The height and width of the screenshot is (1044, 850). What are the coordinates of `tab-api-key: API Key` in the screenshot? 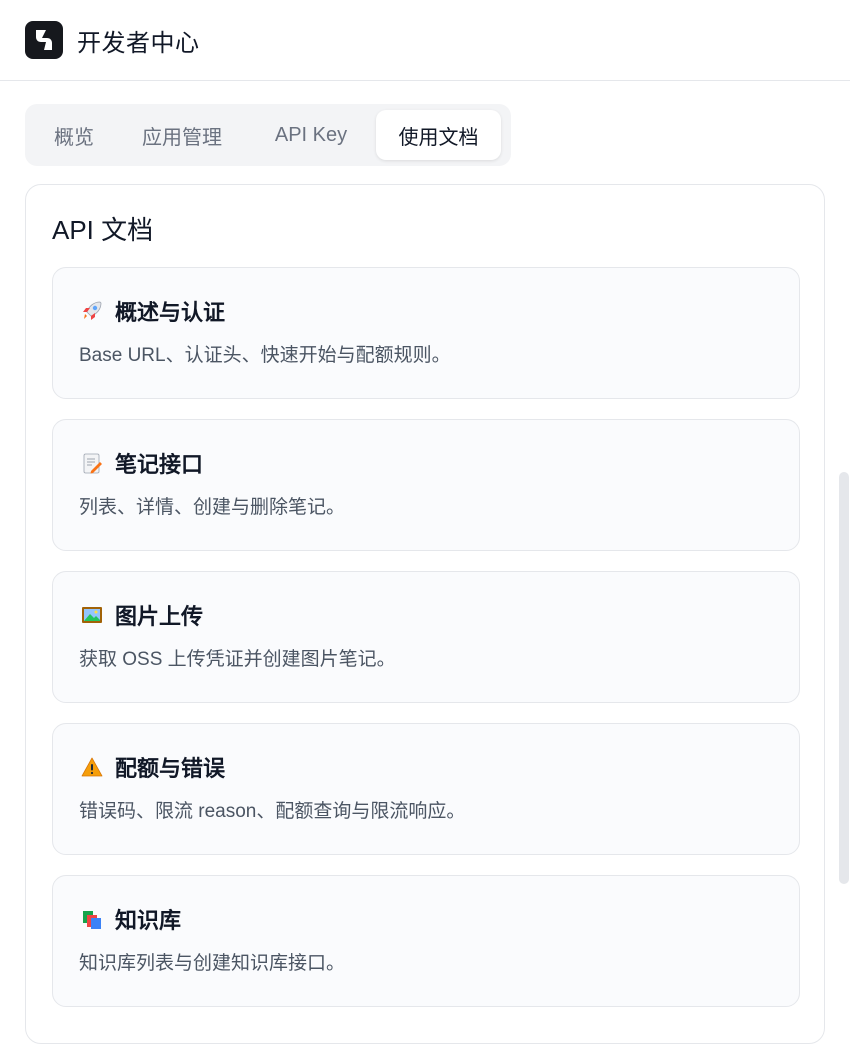 It's located at (311, 135).